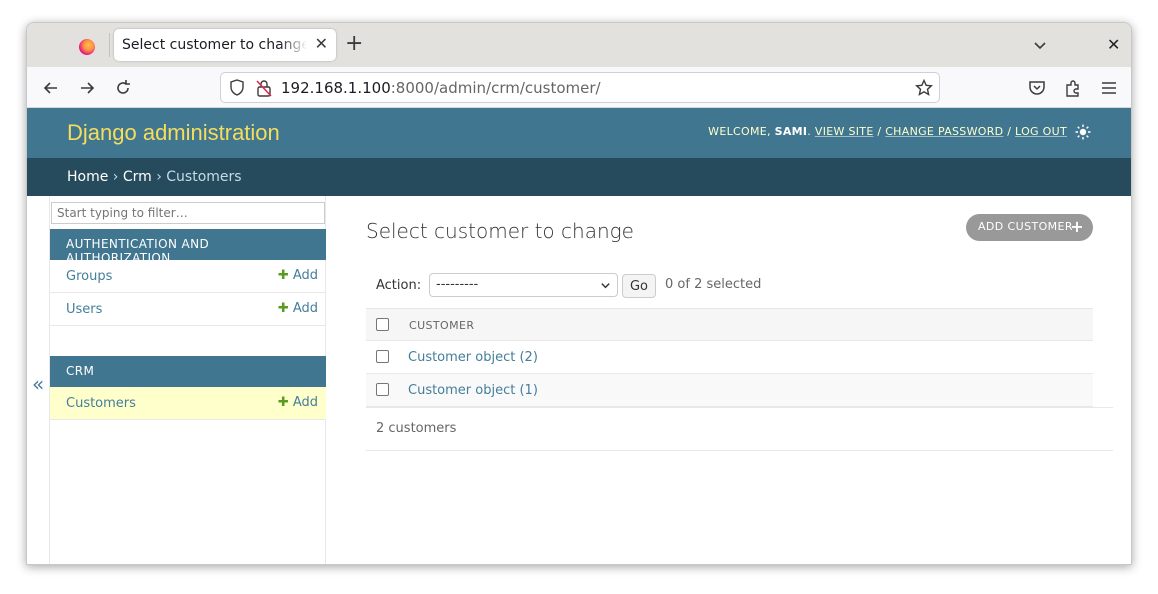  Describe the element at coordinates (457, 284) in the screenshot. I see `action-select-value: ---------` at that location.